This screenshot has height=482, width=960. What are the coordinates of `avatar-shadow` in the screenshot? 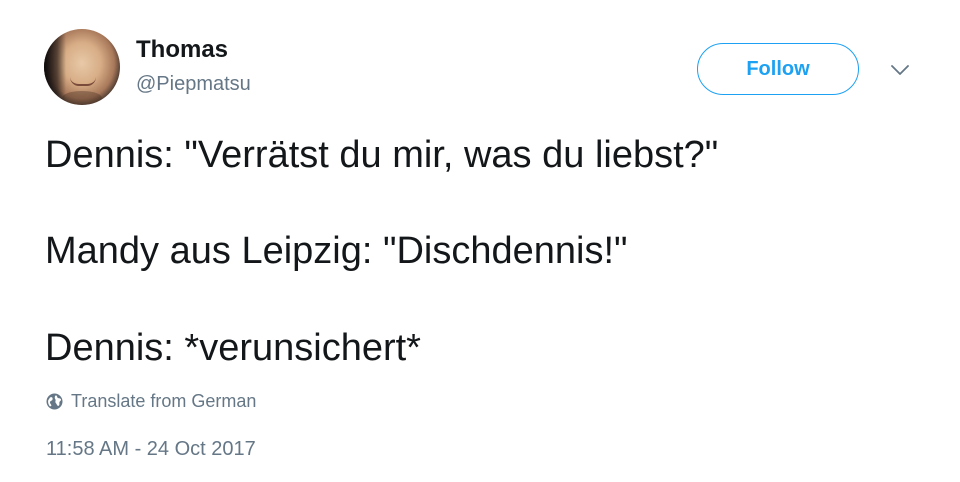 It's located at (55, 67).